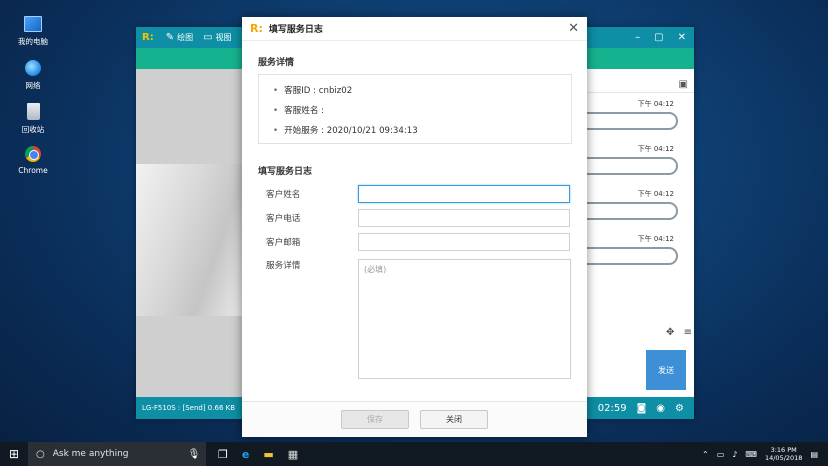 The width and height of the screenshot is (828, 466). I want to click on desktop-icon-label: 回收站, so click(33, 129).